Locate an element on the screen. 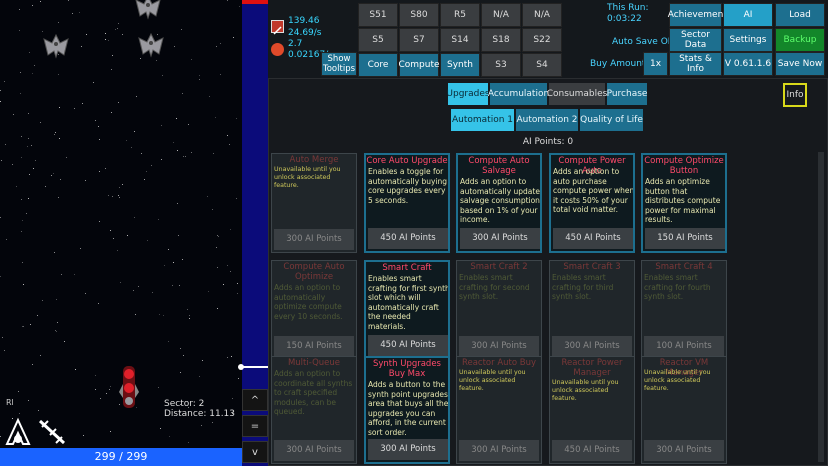 The image size is (828, 466). show-tooltips-button: Show Tooltips is located at coordinates (339, 64).